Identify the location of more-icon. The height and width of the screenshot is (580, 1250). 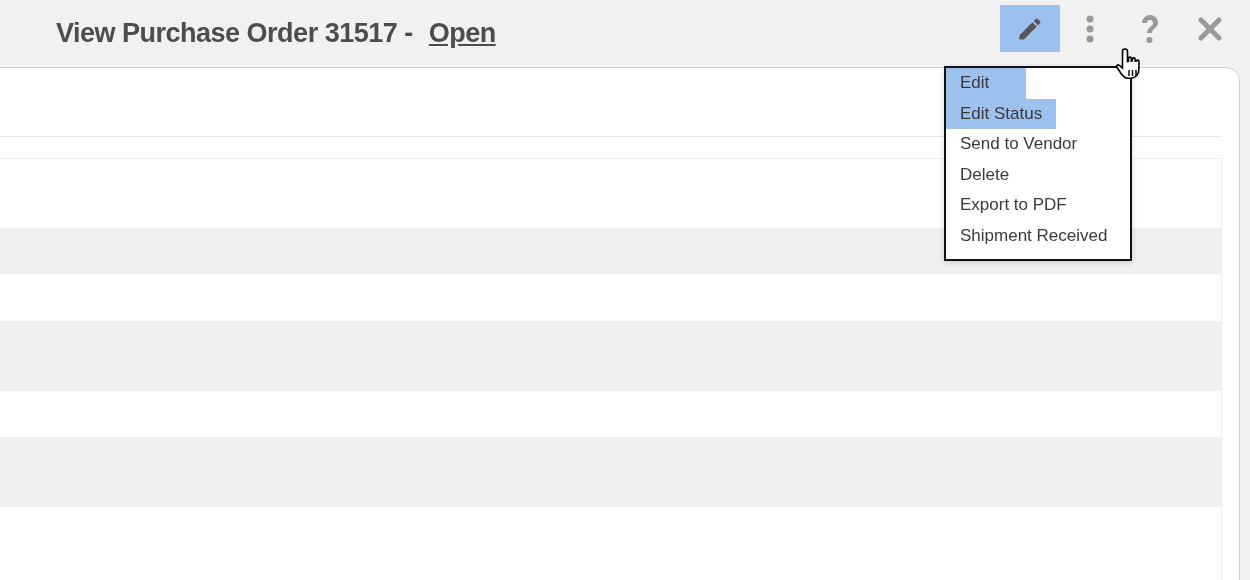
(1090, 28).